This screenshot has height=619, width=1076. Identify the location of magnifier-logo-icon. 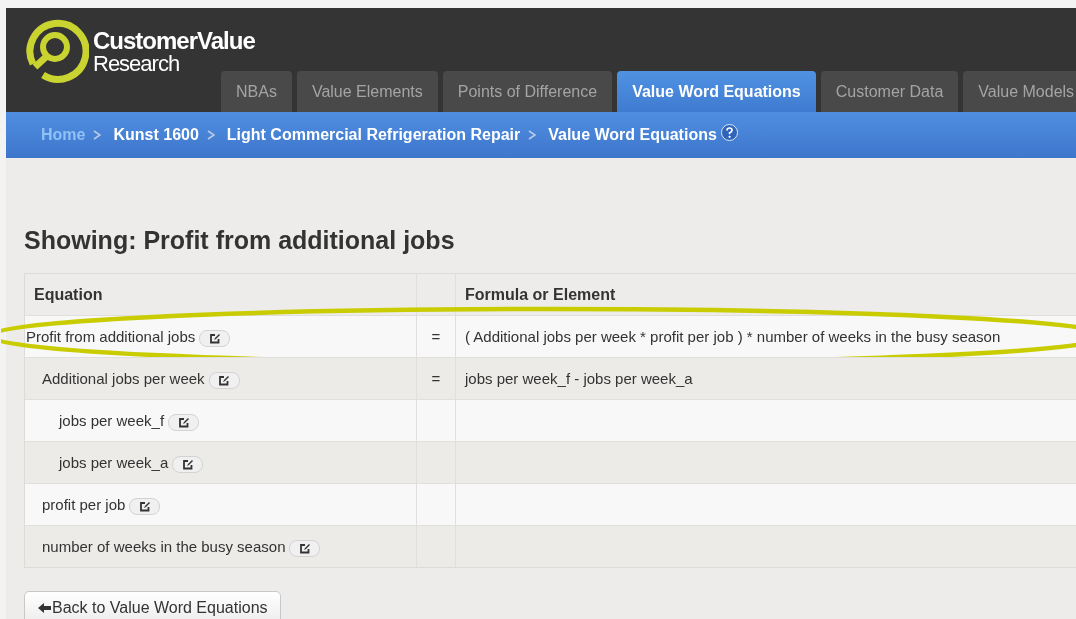
(56, 51).